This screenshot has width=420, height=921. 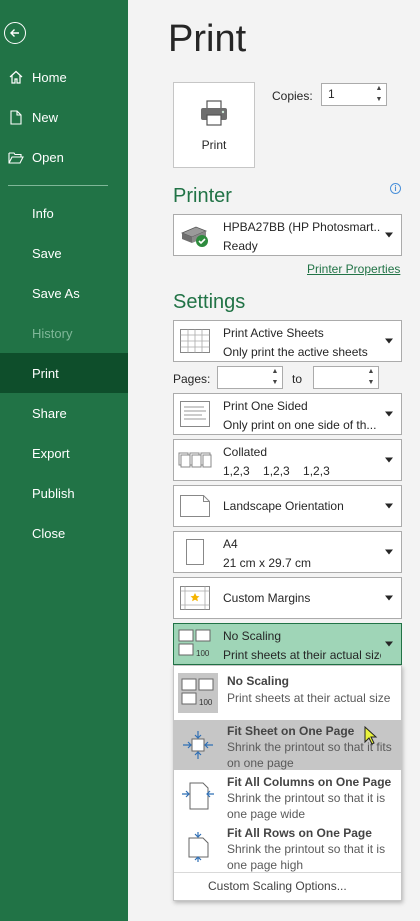 What do you see at coordinates (198, 847) in the screenshot?
I see `fit-rows-icon` at bounding box center [198, 847].